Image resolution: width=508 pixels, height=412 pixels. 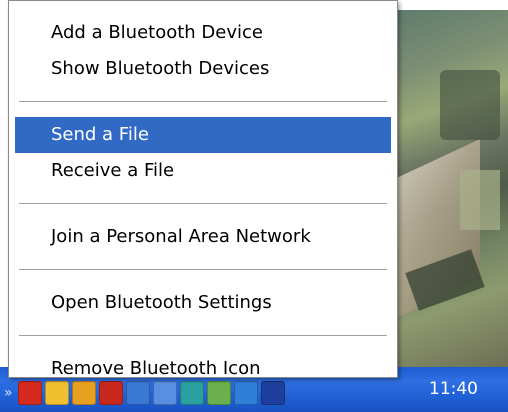 What do you see at coordinates (453, 389) in the screenshot?
I see `taskbar-clock: 11:40` at bounding box center [453, 389].